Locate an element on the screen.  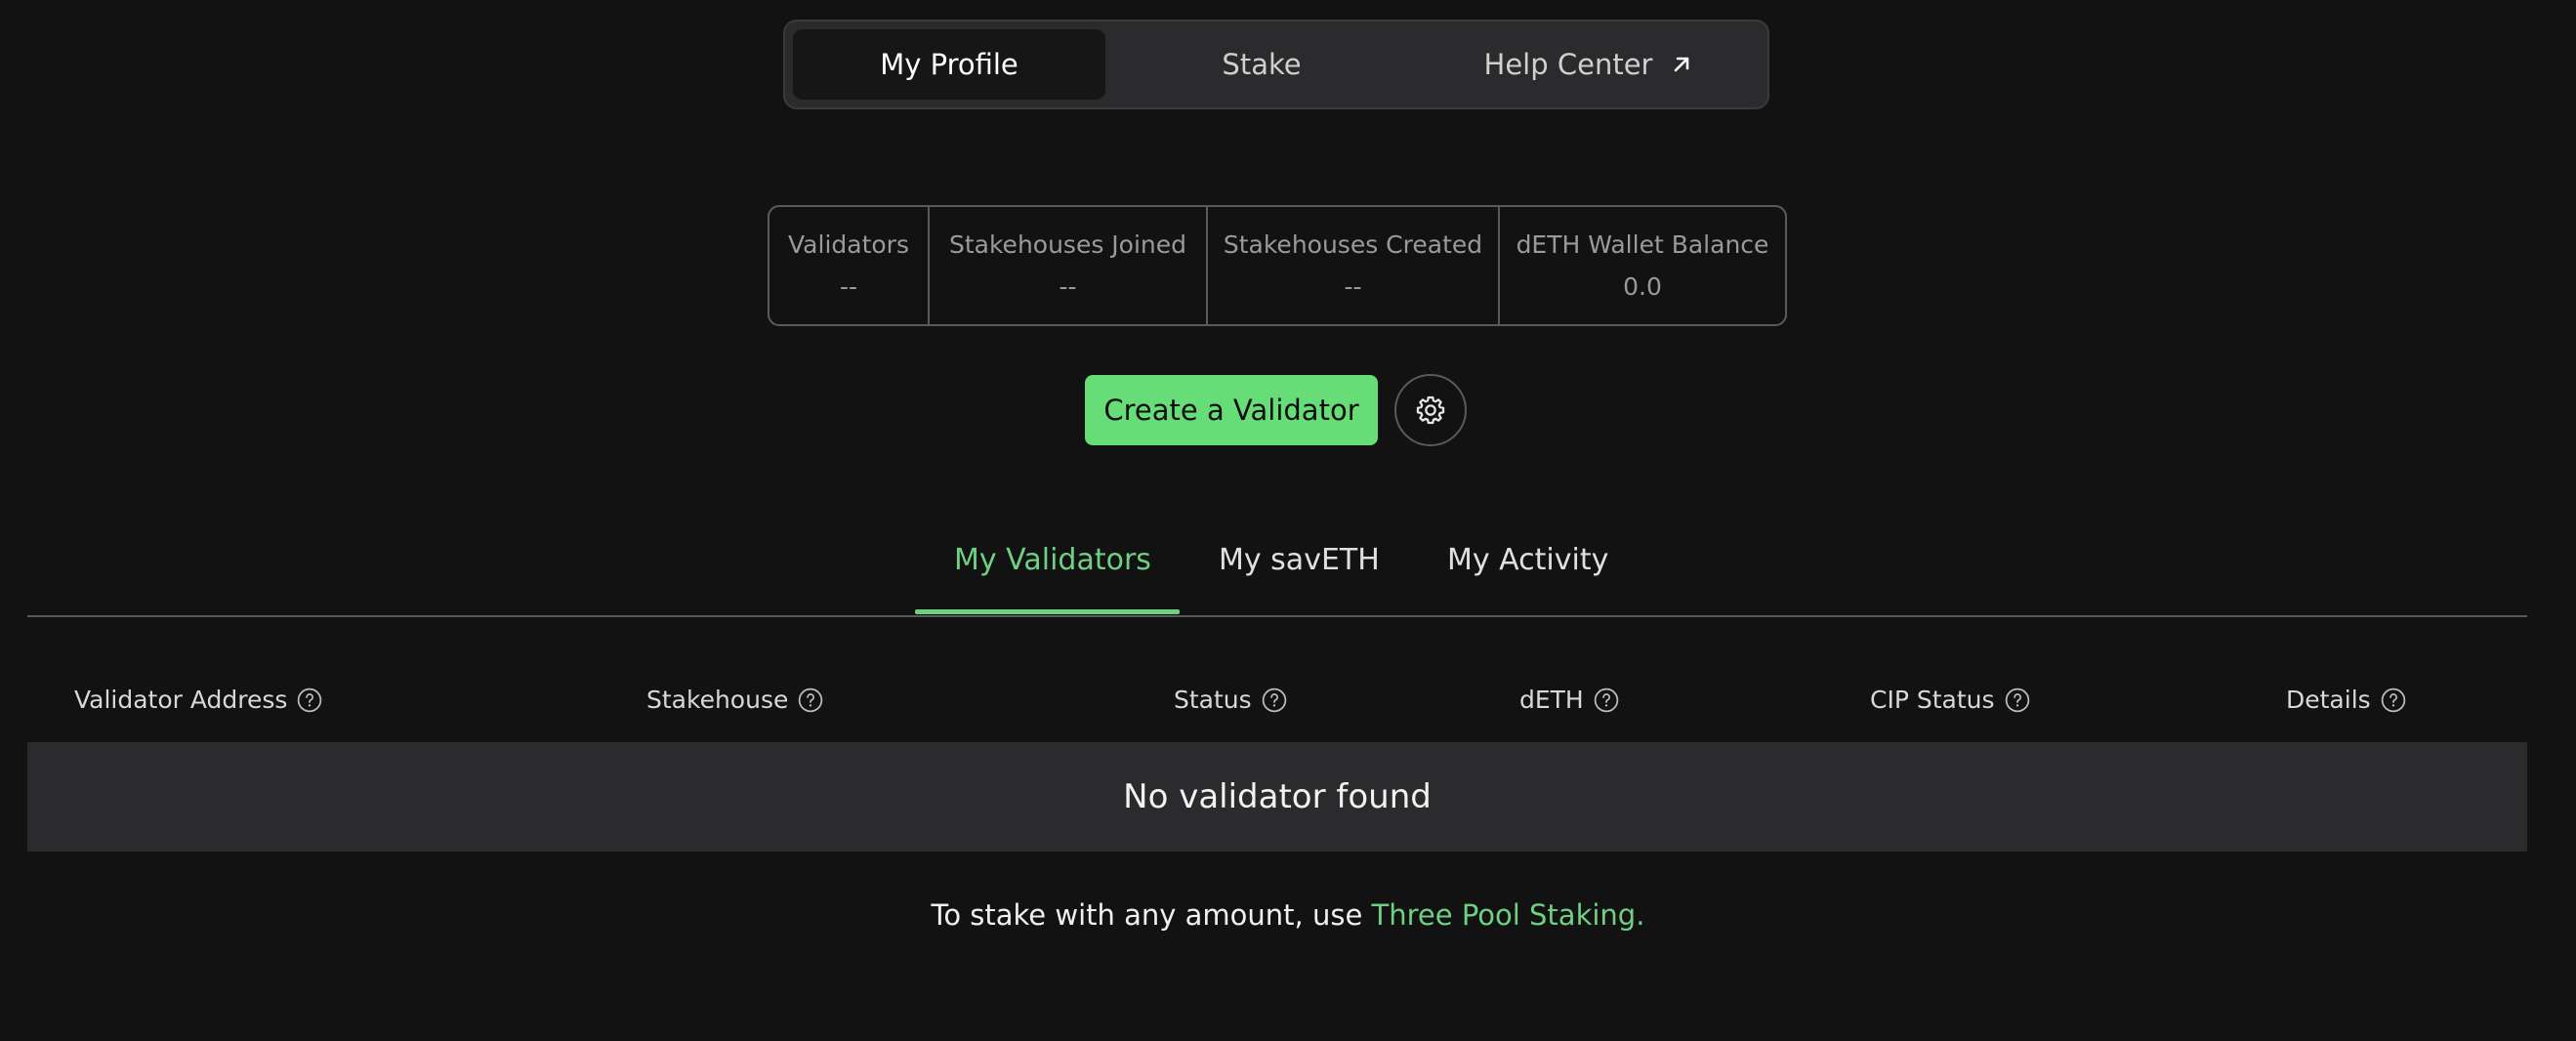
column-label: CIP Status is located at coordinates (1933, 700).